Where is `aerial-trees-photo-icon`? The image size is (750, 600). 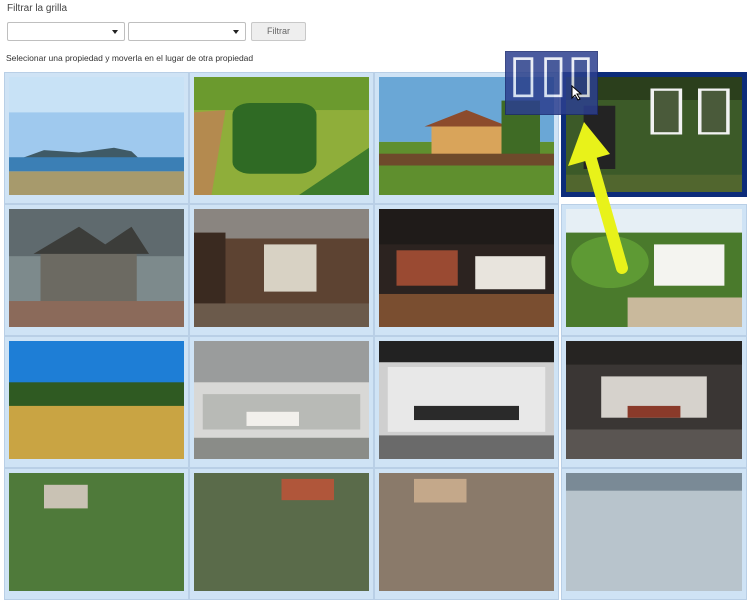
aerial-trees-photo-icon is located at coordinates (281, 136).